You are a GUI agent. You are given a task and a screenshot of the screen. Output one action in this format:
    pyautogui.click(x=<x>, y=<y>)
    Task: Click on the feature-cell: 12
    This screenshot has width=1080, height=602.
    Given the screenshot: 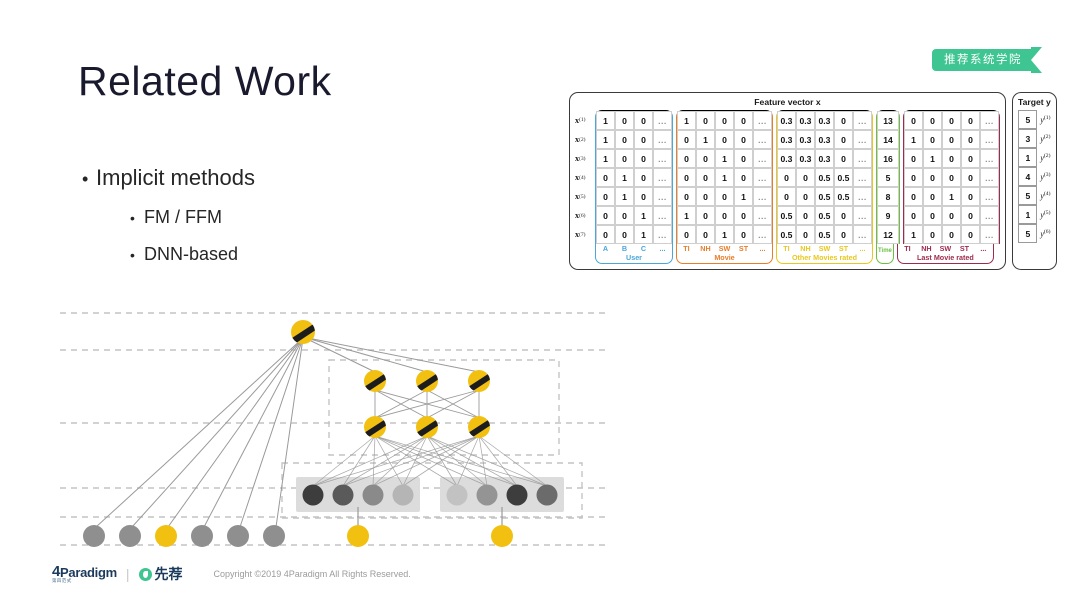 What is the action you would take?
    pyautogui.click(x=888, y=234)
    